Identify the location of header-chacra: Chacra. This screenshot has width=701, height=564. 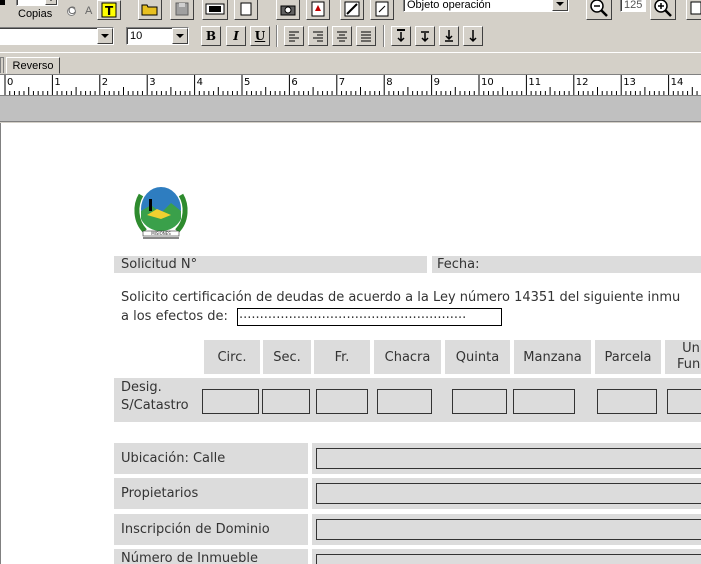
(407, 357).